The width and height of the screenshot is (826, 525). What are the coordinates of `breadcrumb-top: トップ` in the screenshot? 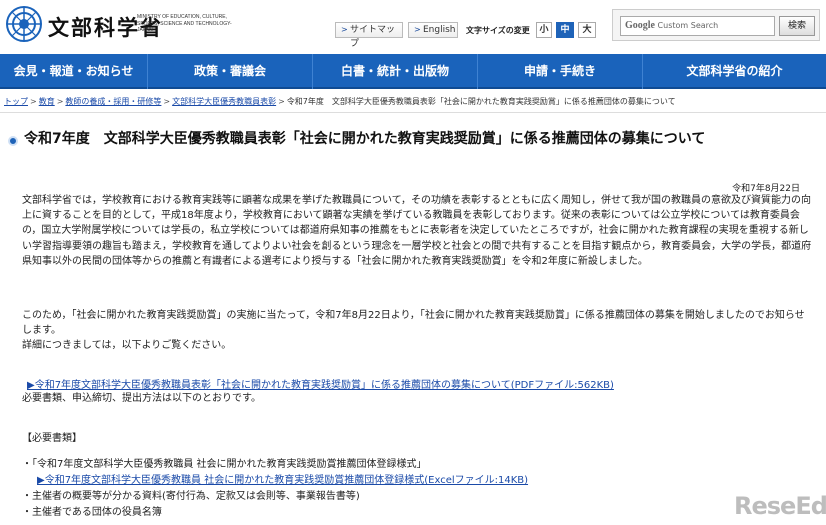 It's located at (16, 101).